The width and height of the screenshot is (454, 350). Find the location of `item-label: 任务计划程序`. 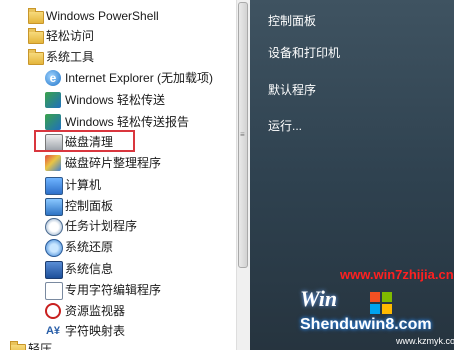

item-label: 任务计划程序 is located at coordinates (101, 226).